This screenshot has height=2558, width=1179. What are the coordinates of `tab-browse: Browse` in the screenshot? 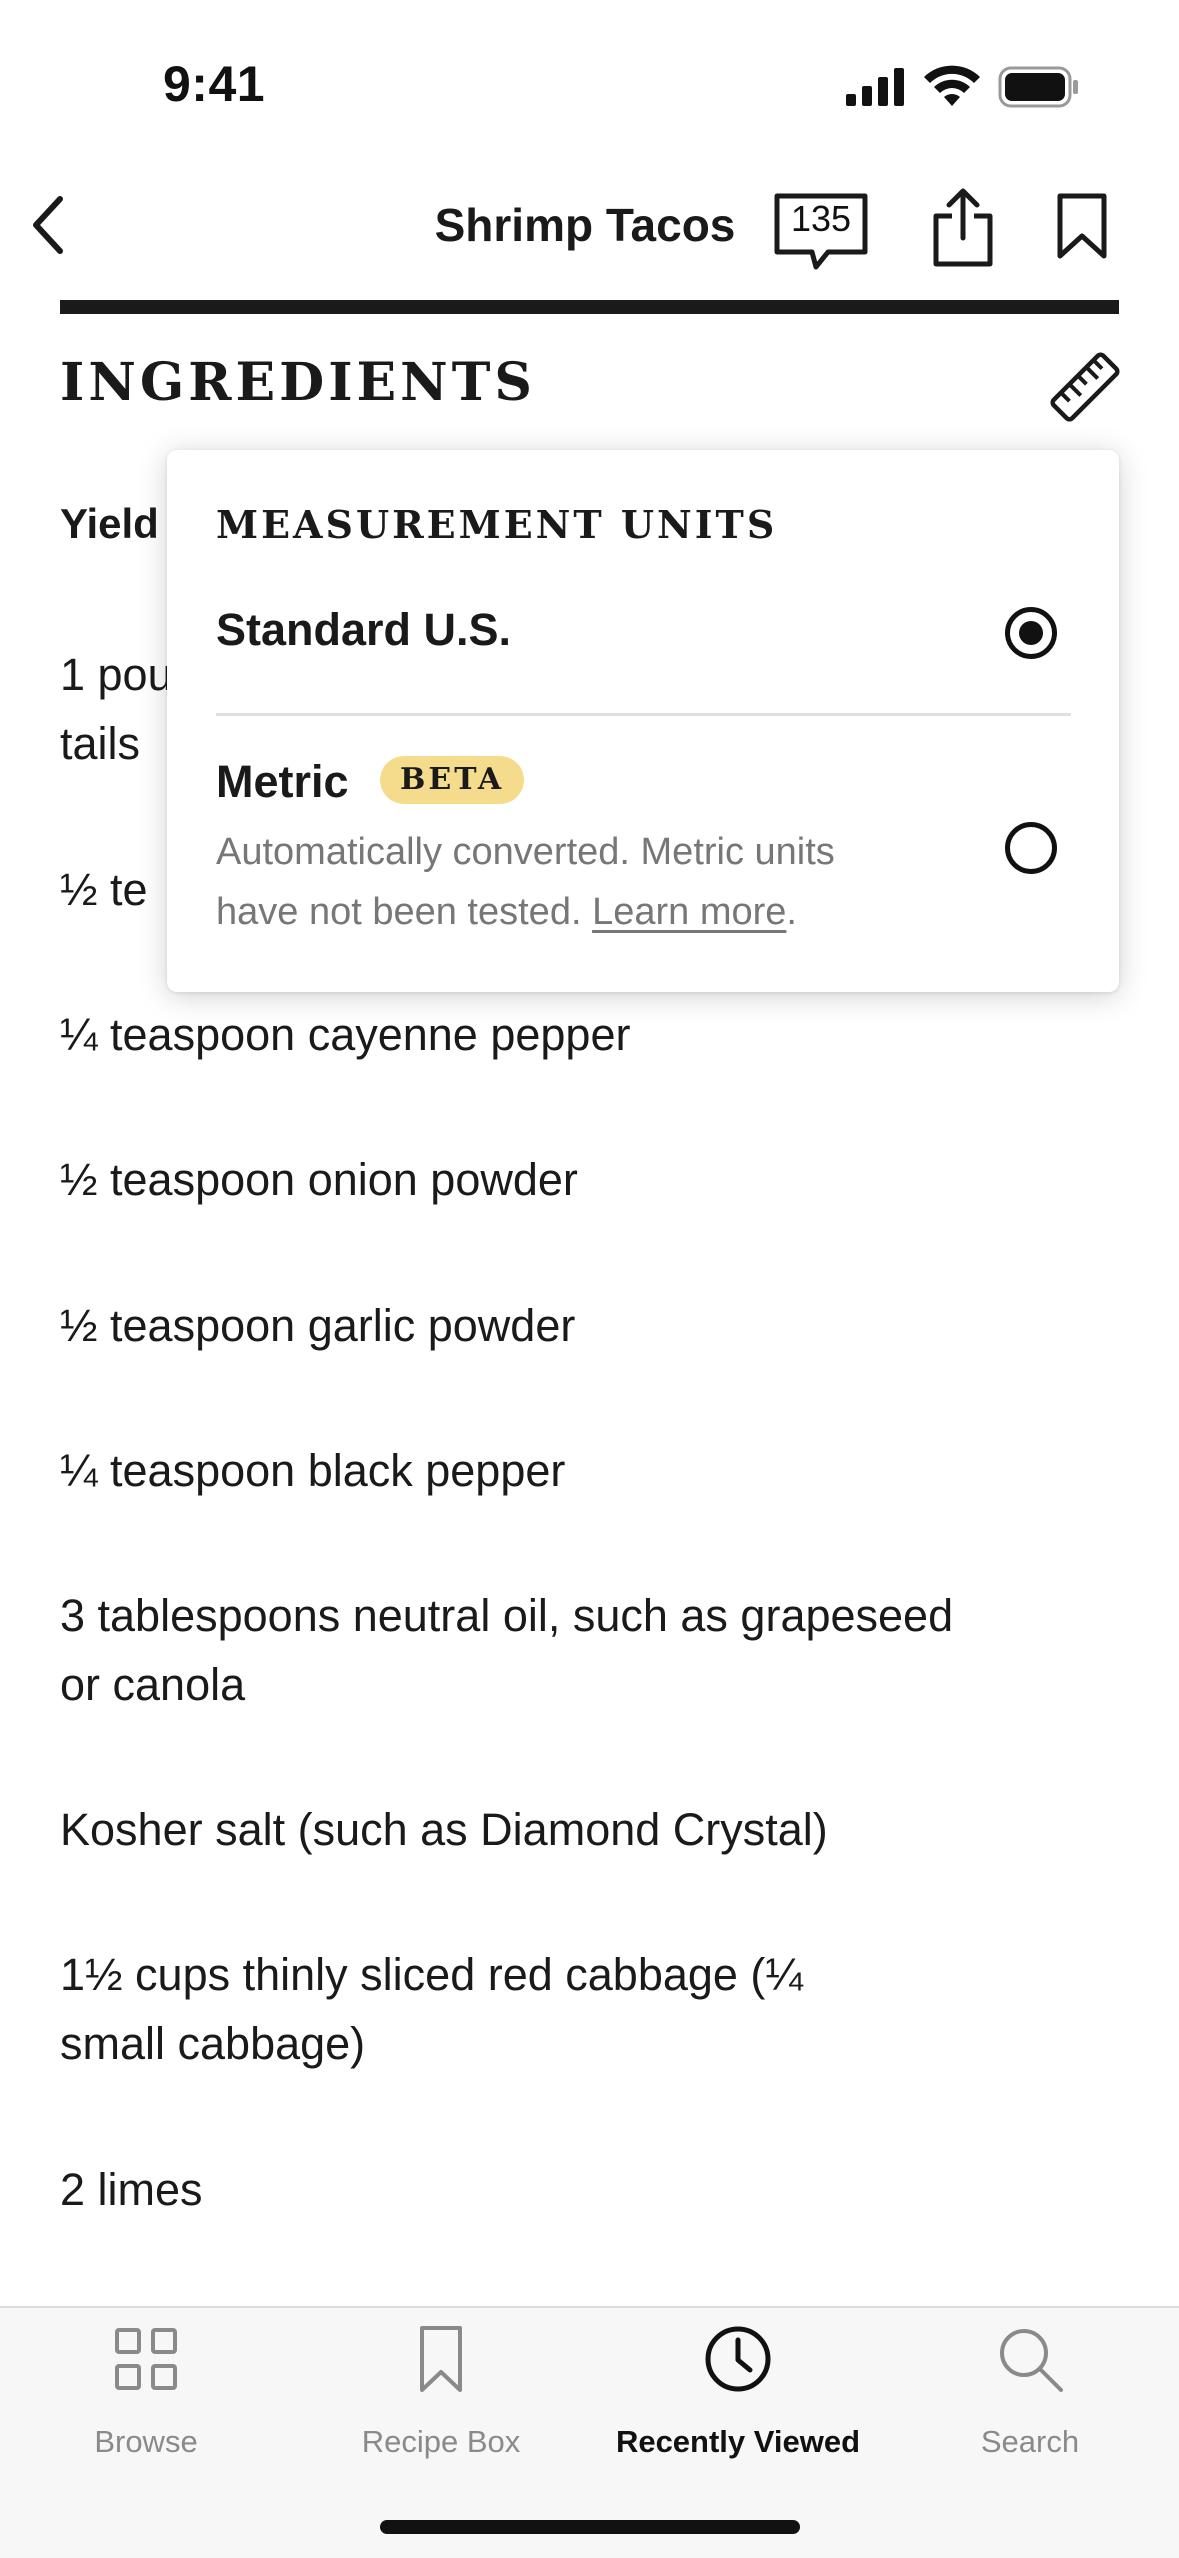 It's located at (146, 2408).